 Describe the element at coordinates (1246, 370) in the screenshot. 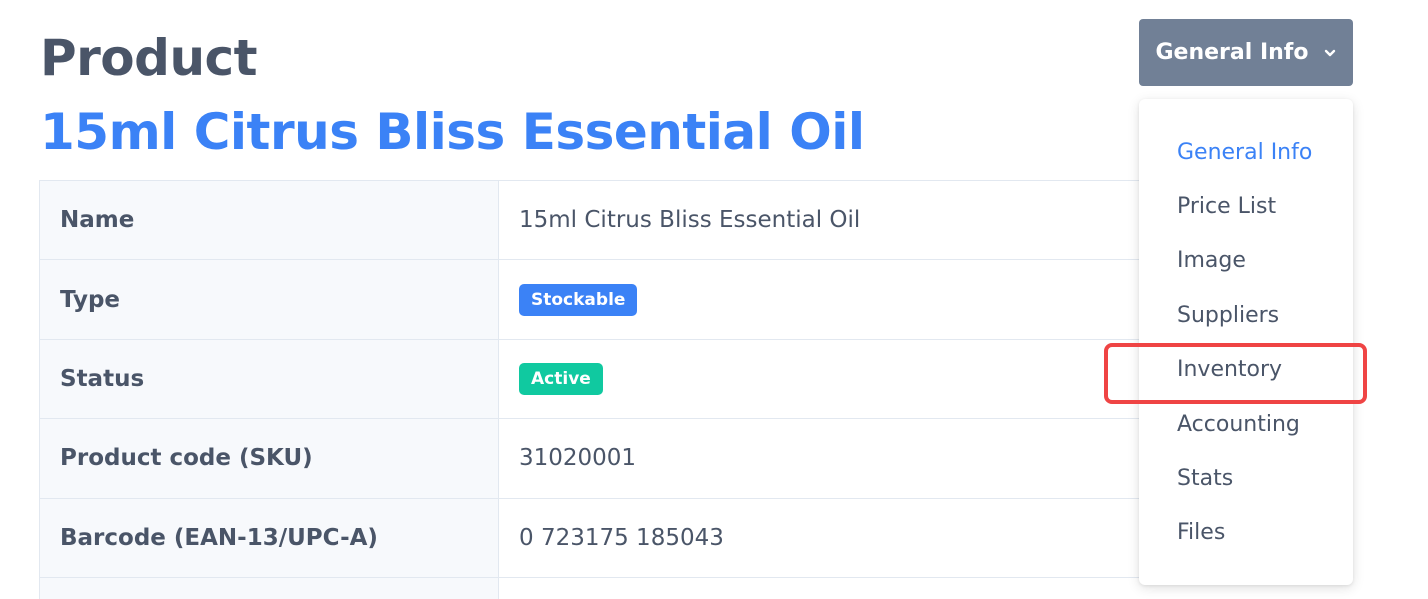

I see `menu-item-inventory: Inventory` at that location.